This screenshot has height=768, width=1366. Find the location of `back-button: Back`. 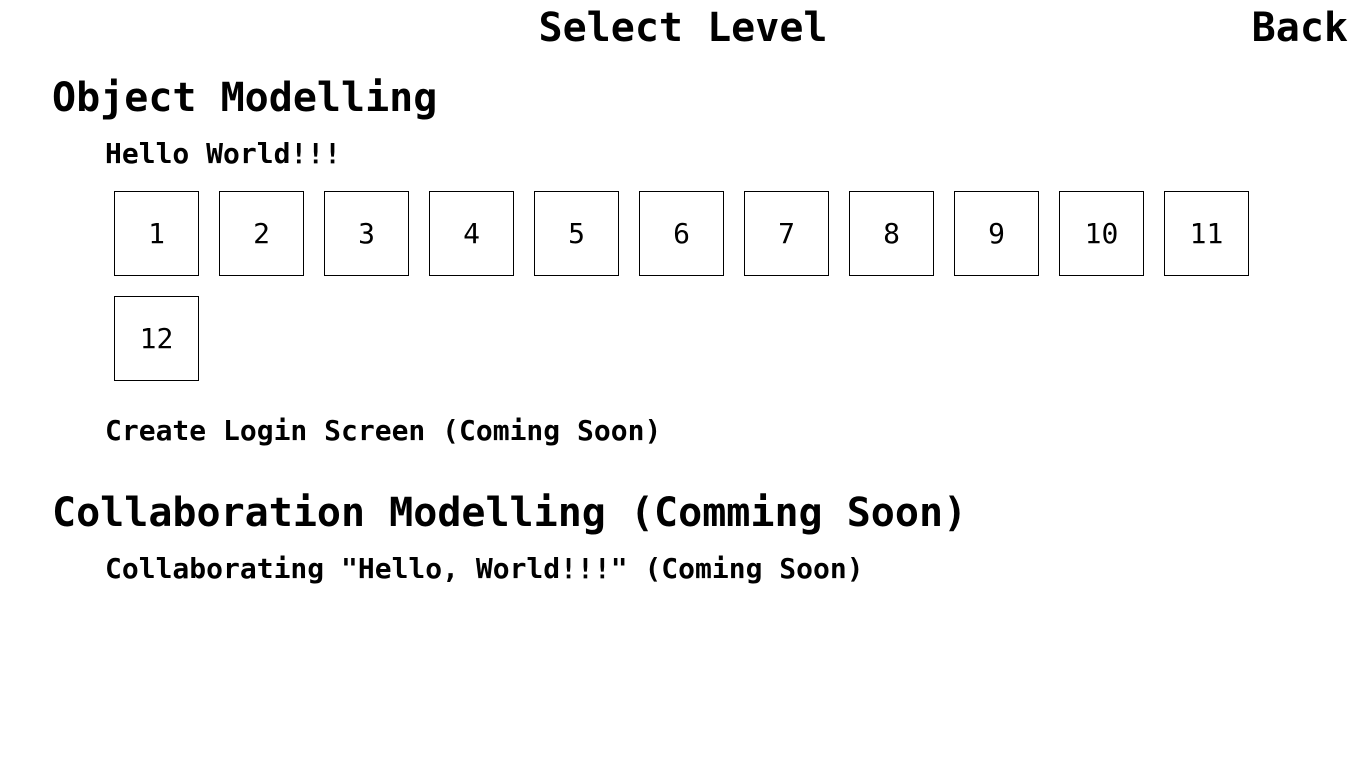

back-button: Back is located at coordinates (1300, 28).